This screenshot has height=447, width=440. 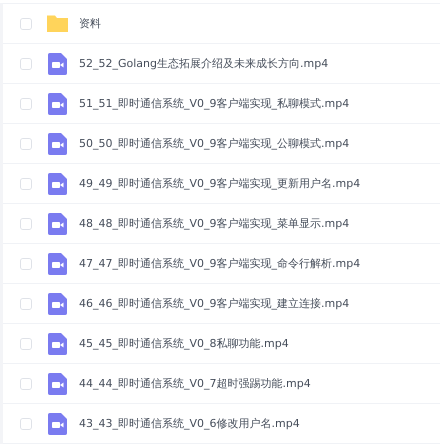 What do you see at coordinates (214, 103) in the screenshot?
I see `file-name: 51_51_即时通信系统_V0_9客户端实现_私聊模式.mp4` at bounding box center [214, 103].